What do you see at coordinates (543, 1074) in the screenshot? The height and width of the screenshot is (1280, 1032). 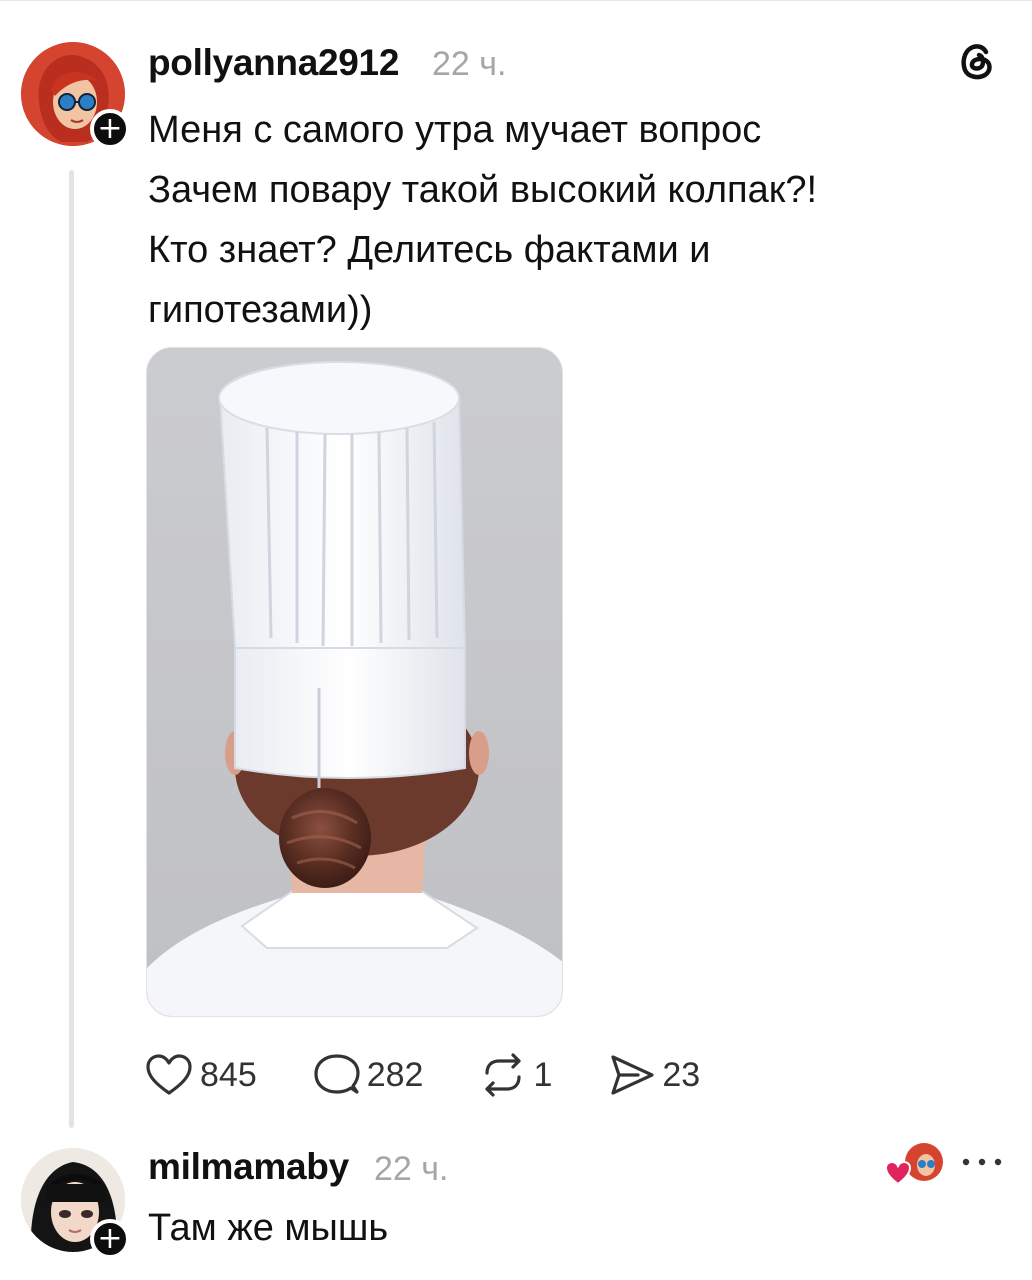 I see `repost-count: 1` at bounding box center [543, 1074].